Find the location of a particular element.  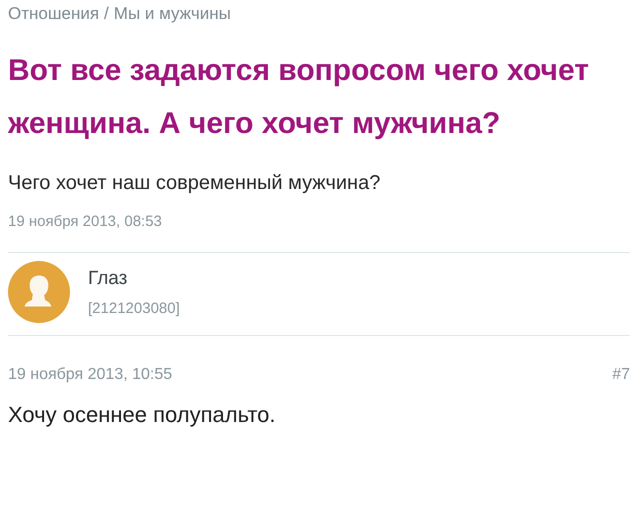

topic-text: Чего хочет наш современный мужчина? is located at coordinates (195, 183).